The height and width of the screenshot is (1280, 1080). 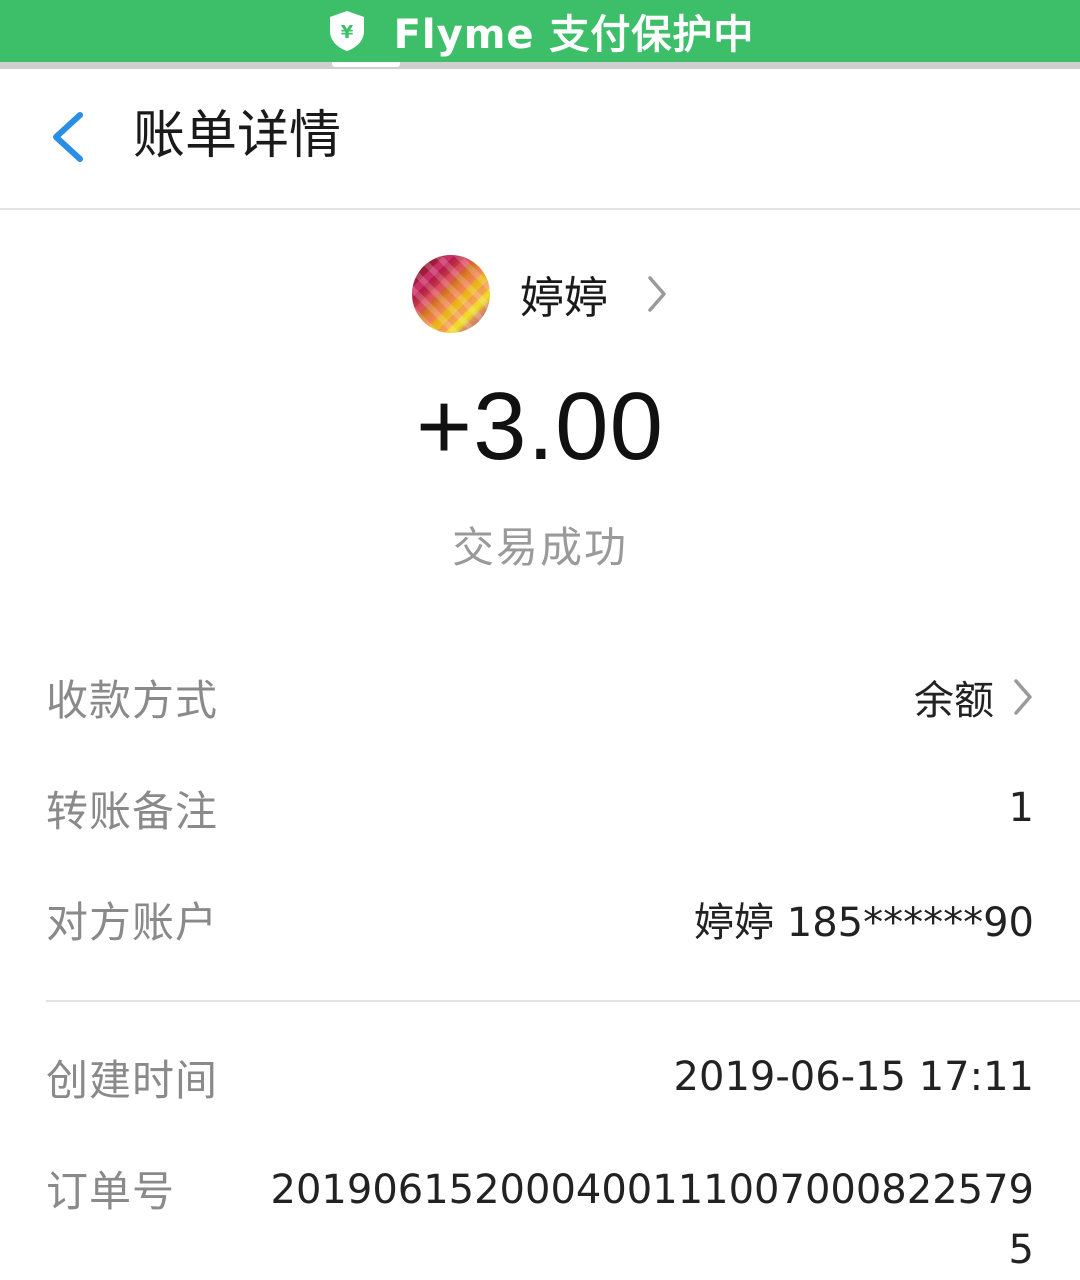 What do you see at coordinates (366, 64) in the screenshot?
I see `banner-tab-indicator` at bounding box center [366, 64].